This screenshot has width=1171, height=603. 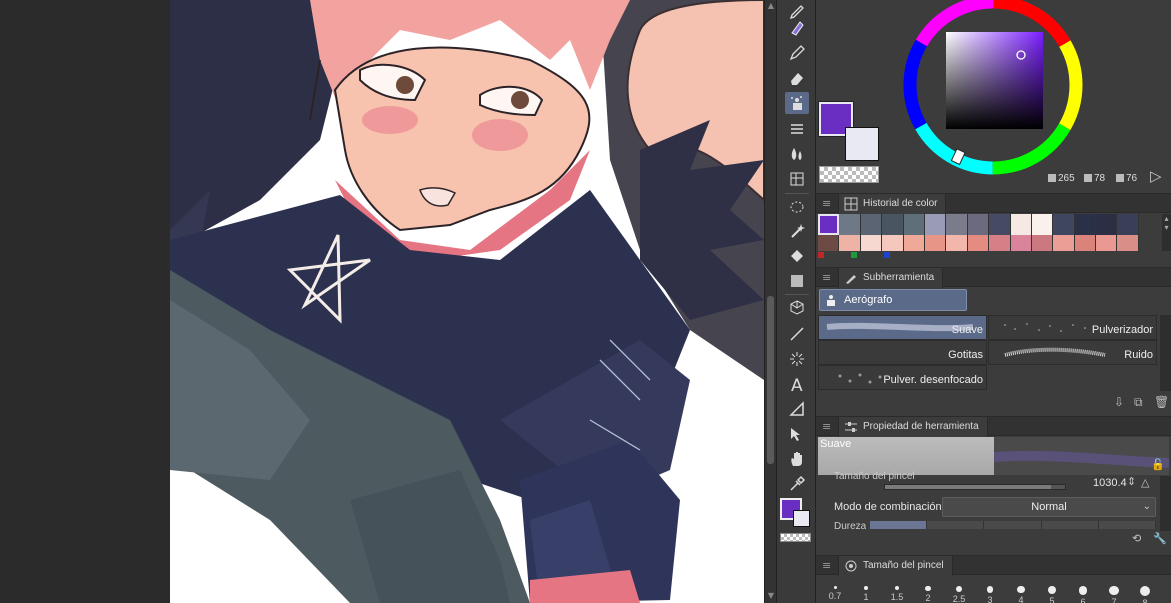 What do you see at coordinates (1049, 507) in the screenshot?
I see `blend-mode-select: Normal ⌄` at bounding box center [1049, 507].